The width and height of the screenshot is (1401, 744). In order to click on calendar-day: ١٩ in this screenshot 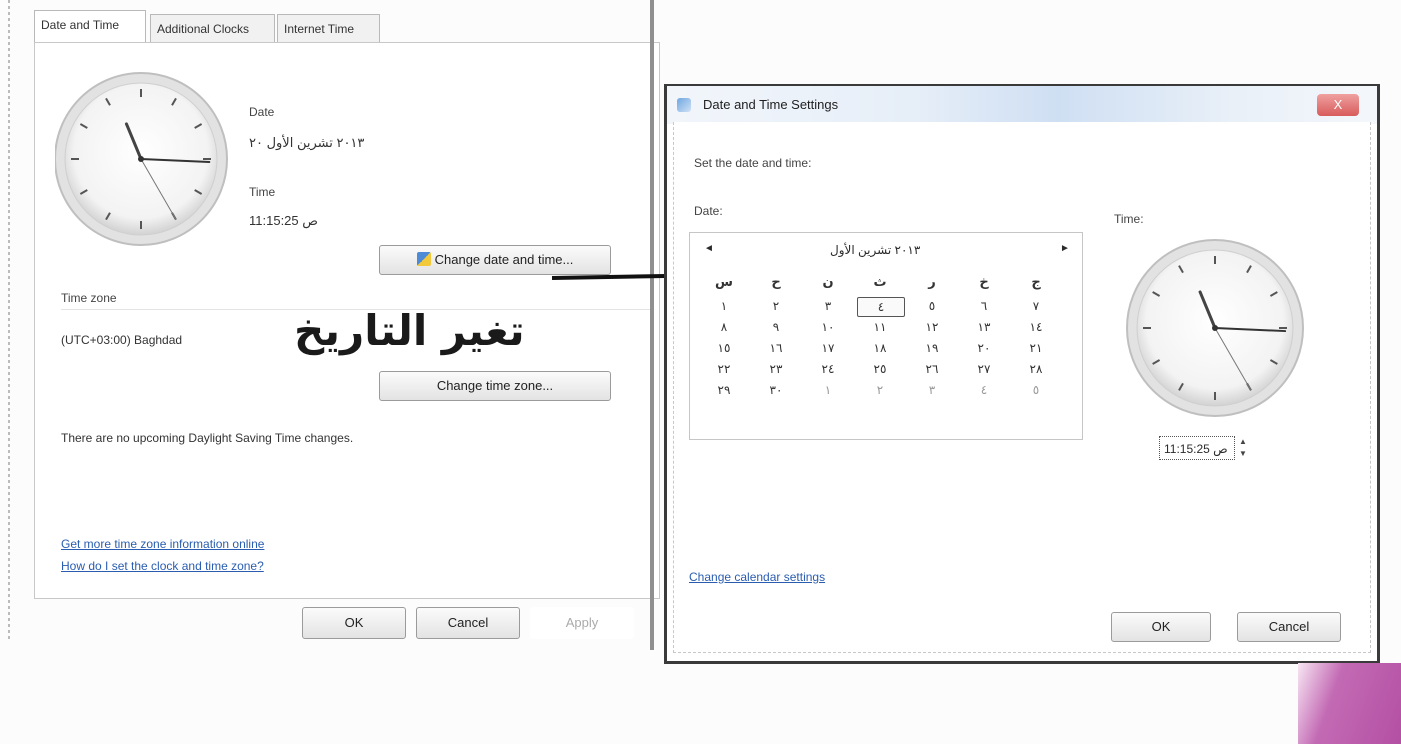, I will do `click(932, 348)`.